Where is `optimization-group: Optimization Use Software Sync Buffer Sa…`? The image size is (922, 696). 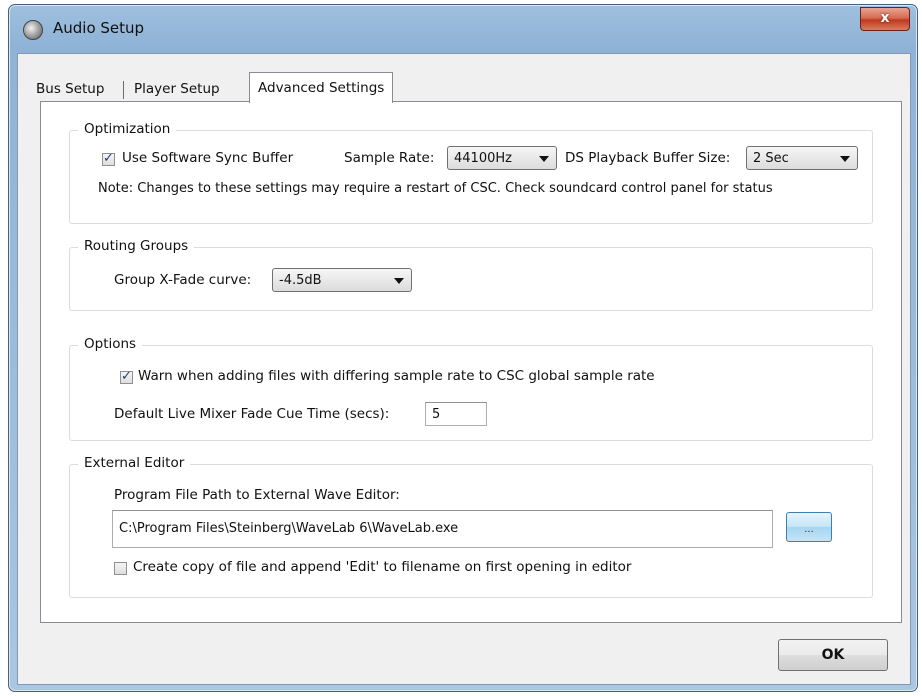
optimization-group: Optimization Use Software Sync Buffer Sa… is located at coordinates (471, 172).